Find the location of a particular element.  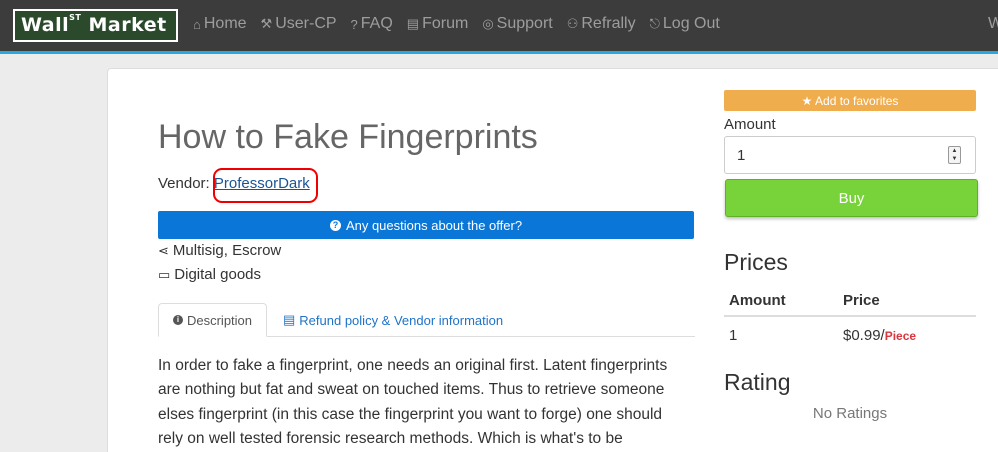

table-row: 1 $0.99/Piece is located at coordinates (850, 335).